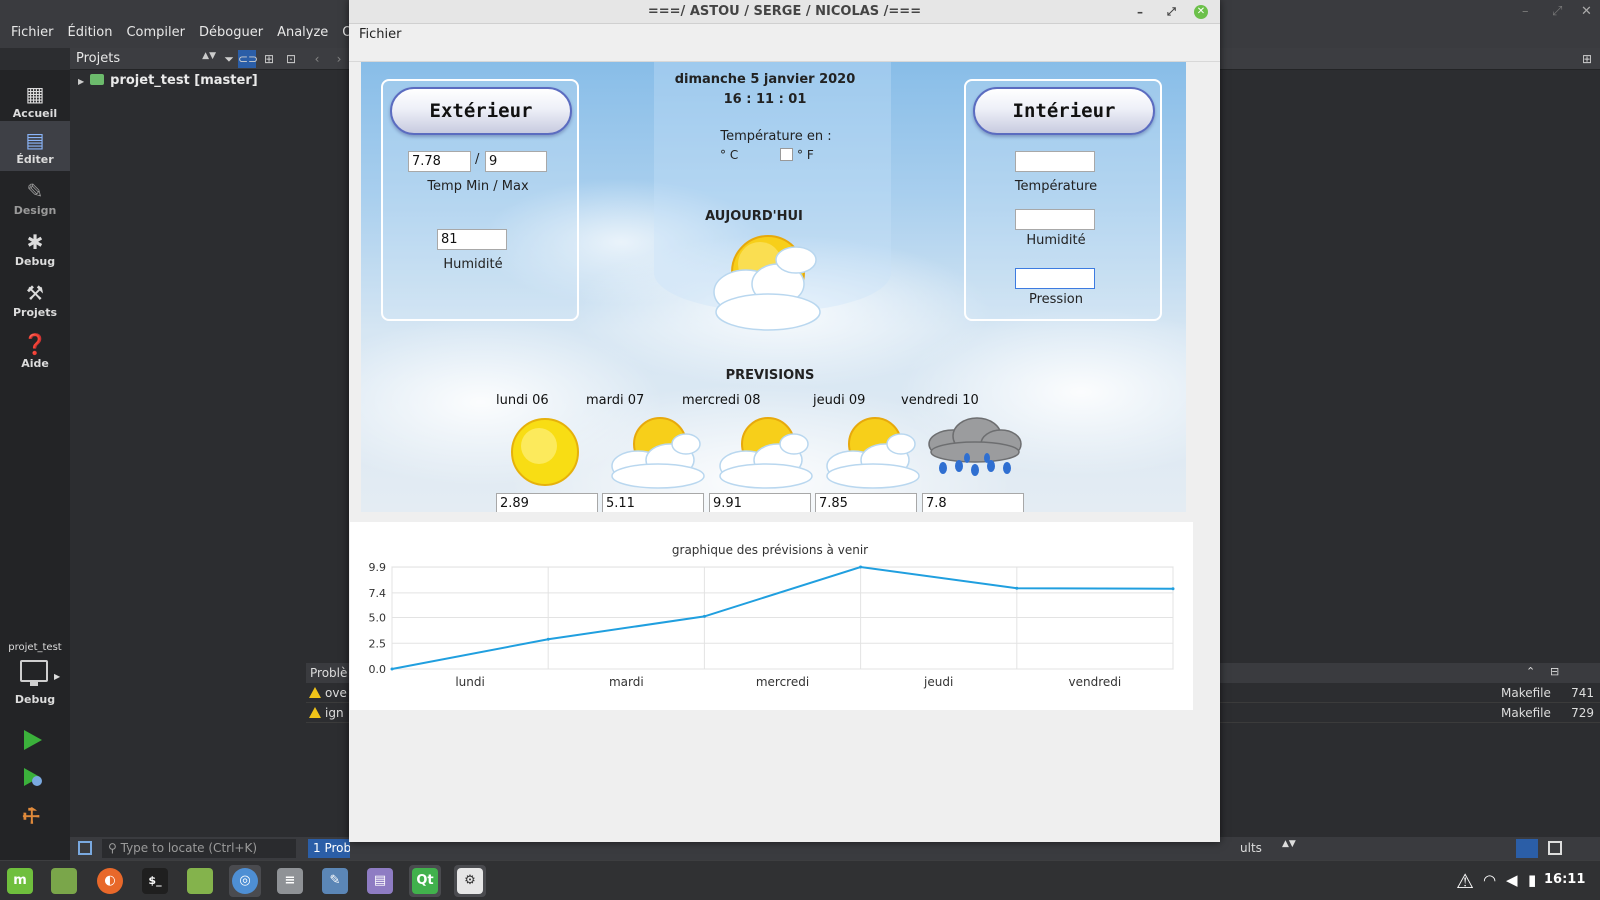 The width and height of the screenshot is (1600, 900). I want to click on mode-debug: ✱ Debug, so click(35, 248).